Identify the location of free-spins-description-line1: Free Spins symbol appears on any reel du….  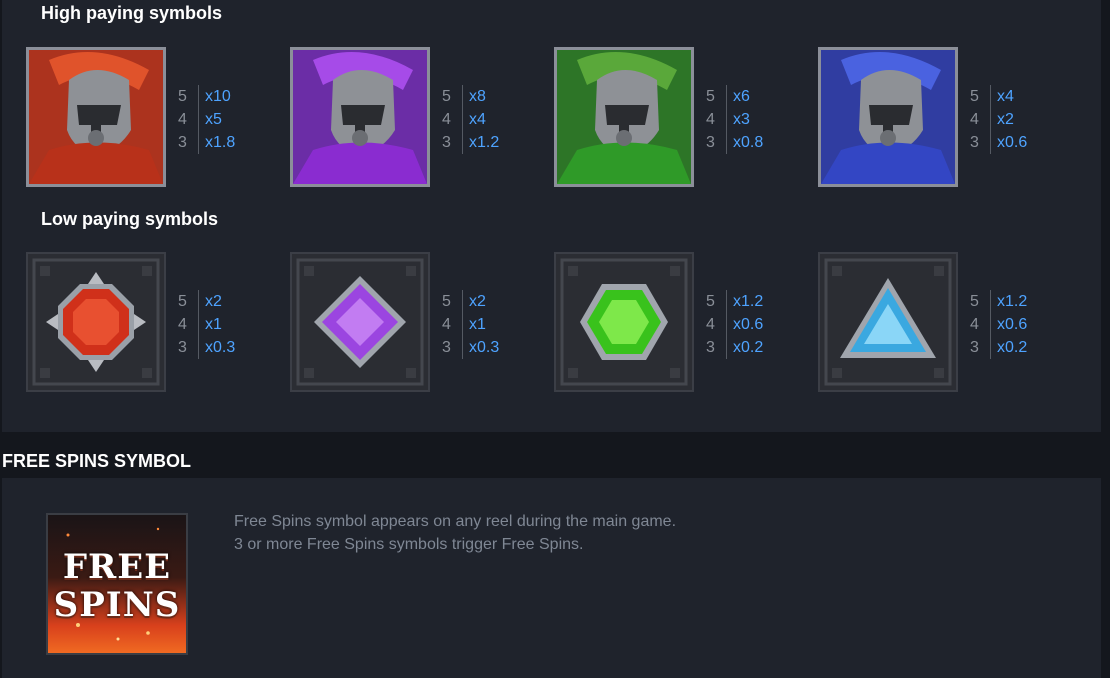
(455, 521).